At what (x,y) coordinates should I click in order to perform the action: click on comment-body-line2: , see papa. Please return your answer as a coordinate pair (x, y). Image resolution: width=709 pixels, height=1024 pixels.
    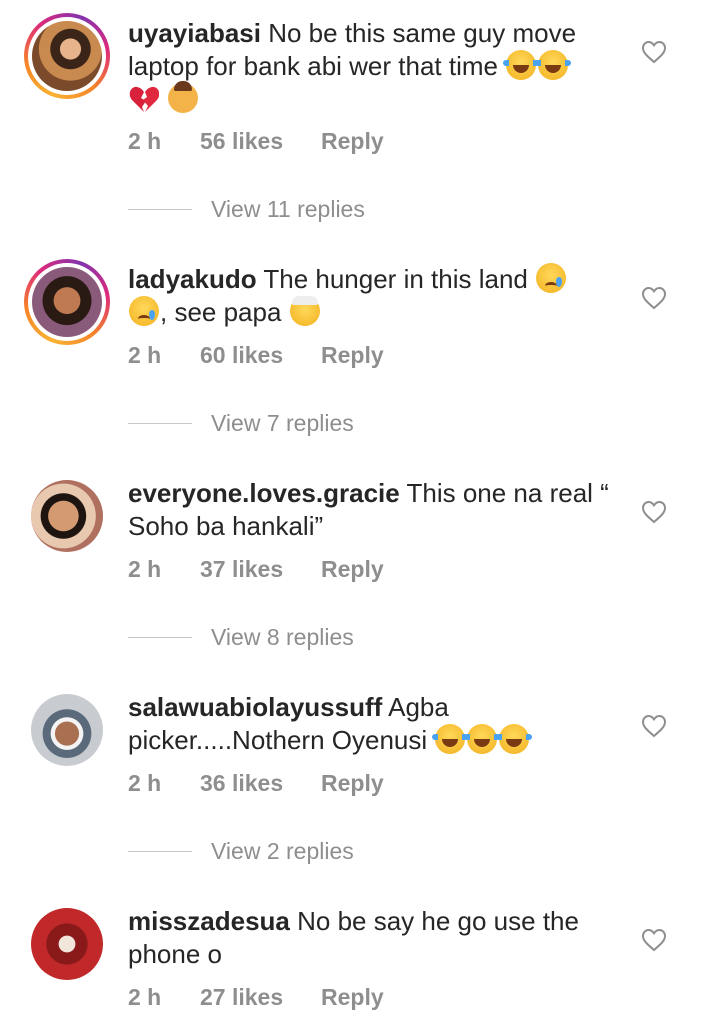
    Looking at the image, I should click on (221, 312).